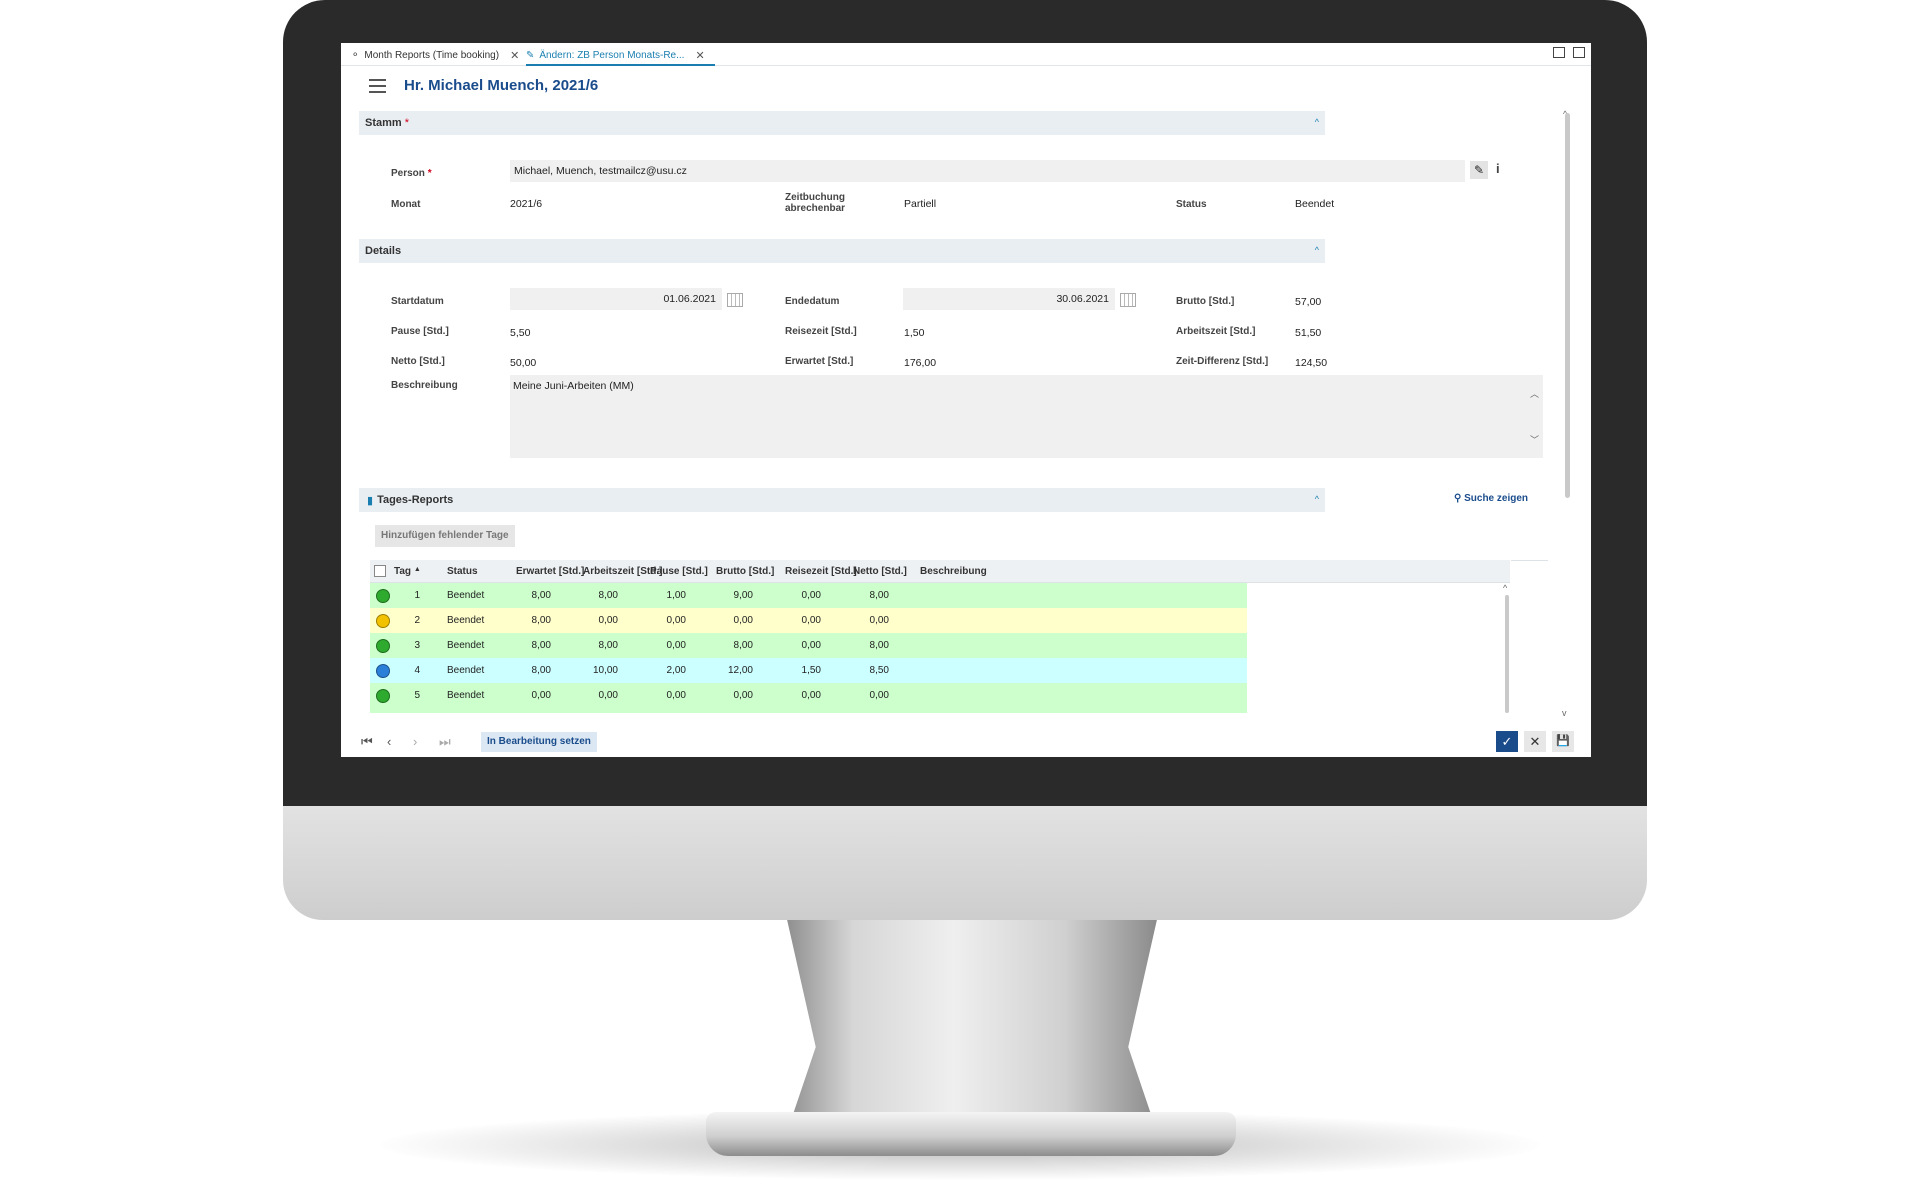  What do you see at coordinates (920, 363) in the screenshot?
I see `erwartet-value: 176,00` at bounding box center [920, 363].